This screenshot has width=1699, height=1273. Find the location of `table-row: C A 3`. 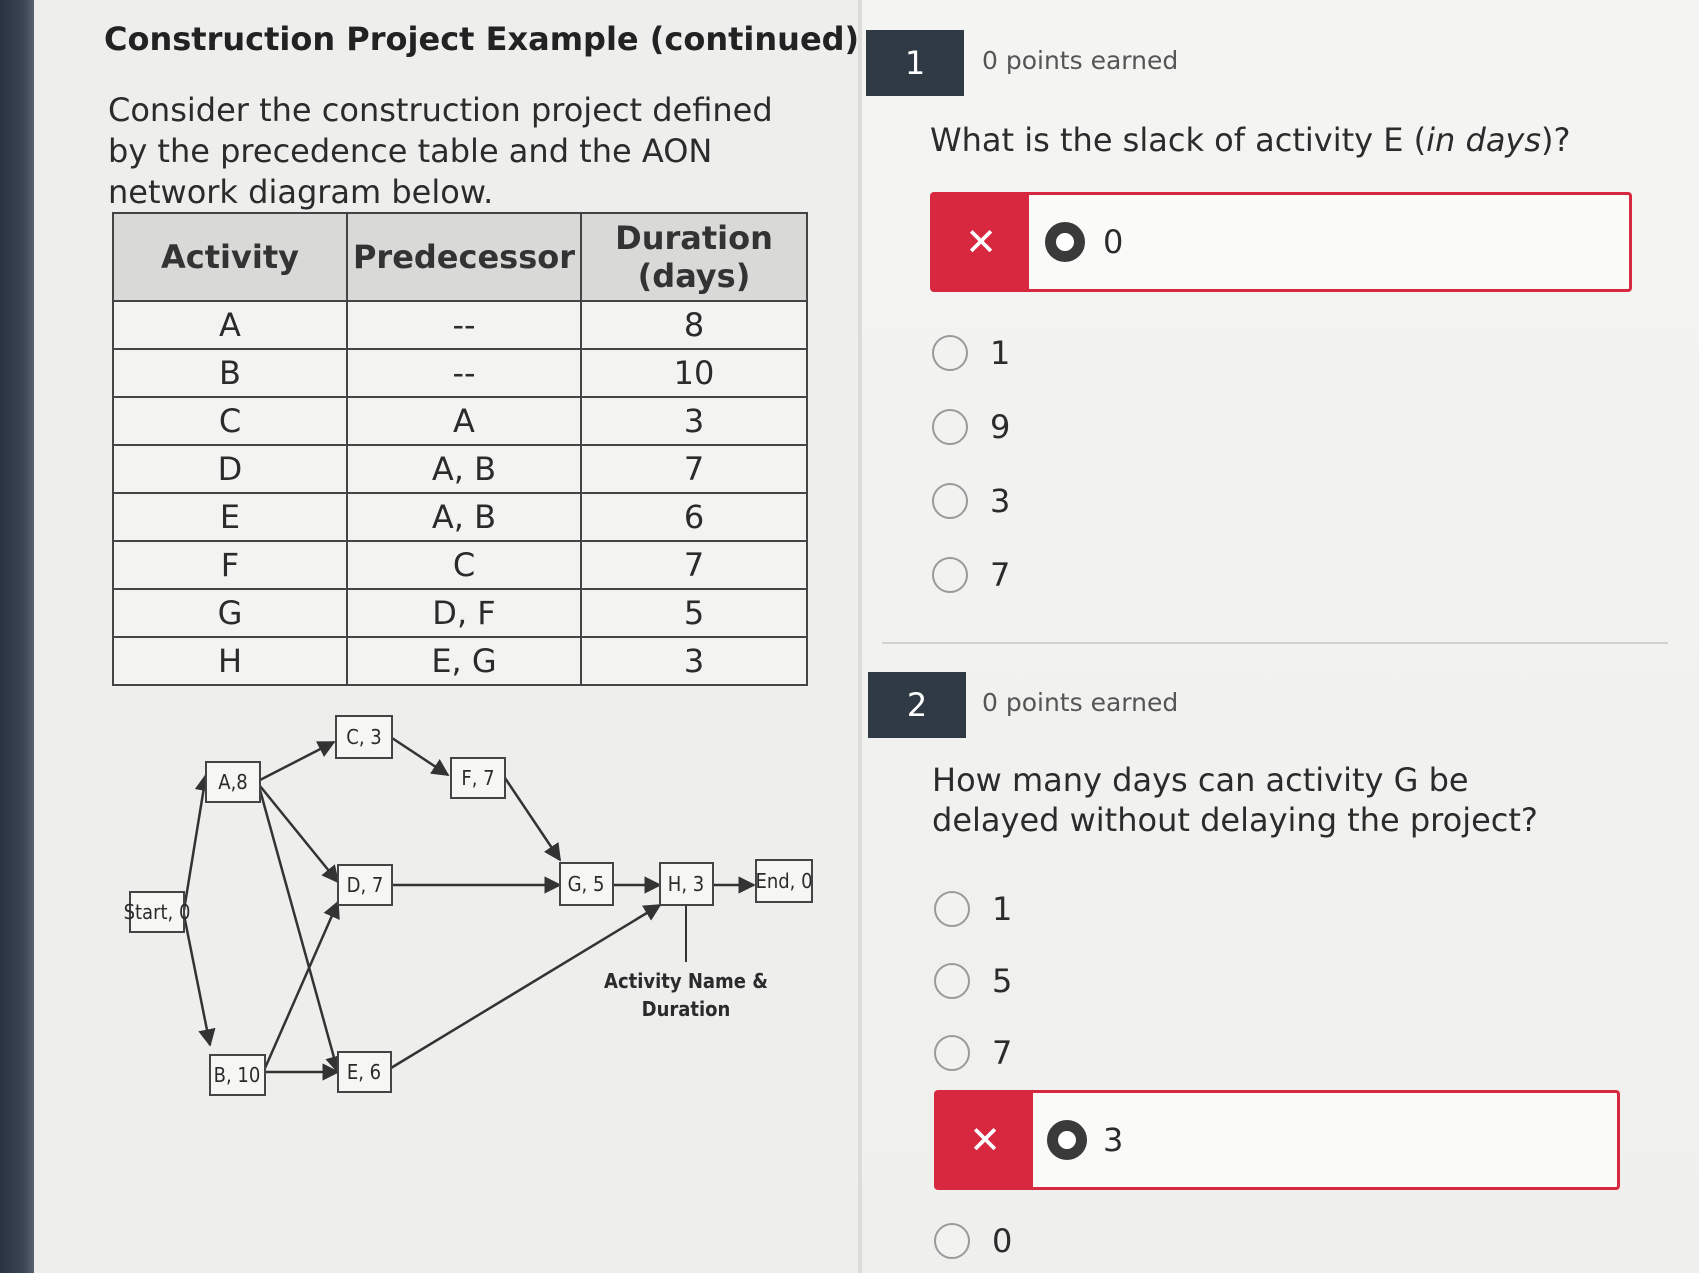

table-row: C A 3 is located at coordinates (460, 421).